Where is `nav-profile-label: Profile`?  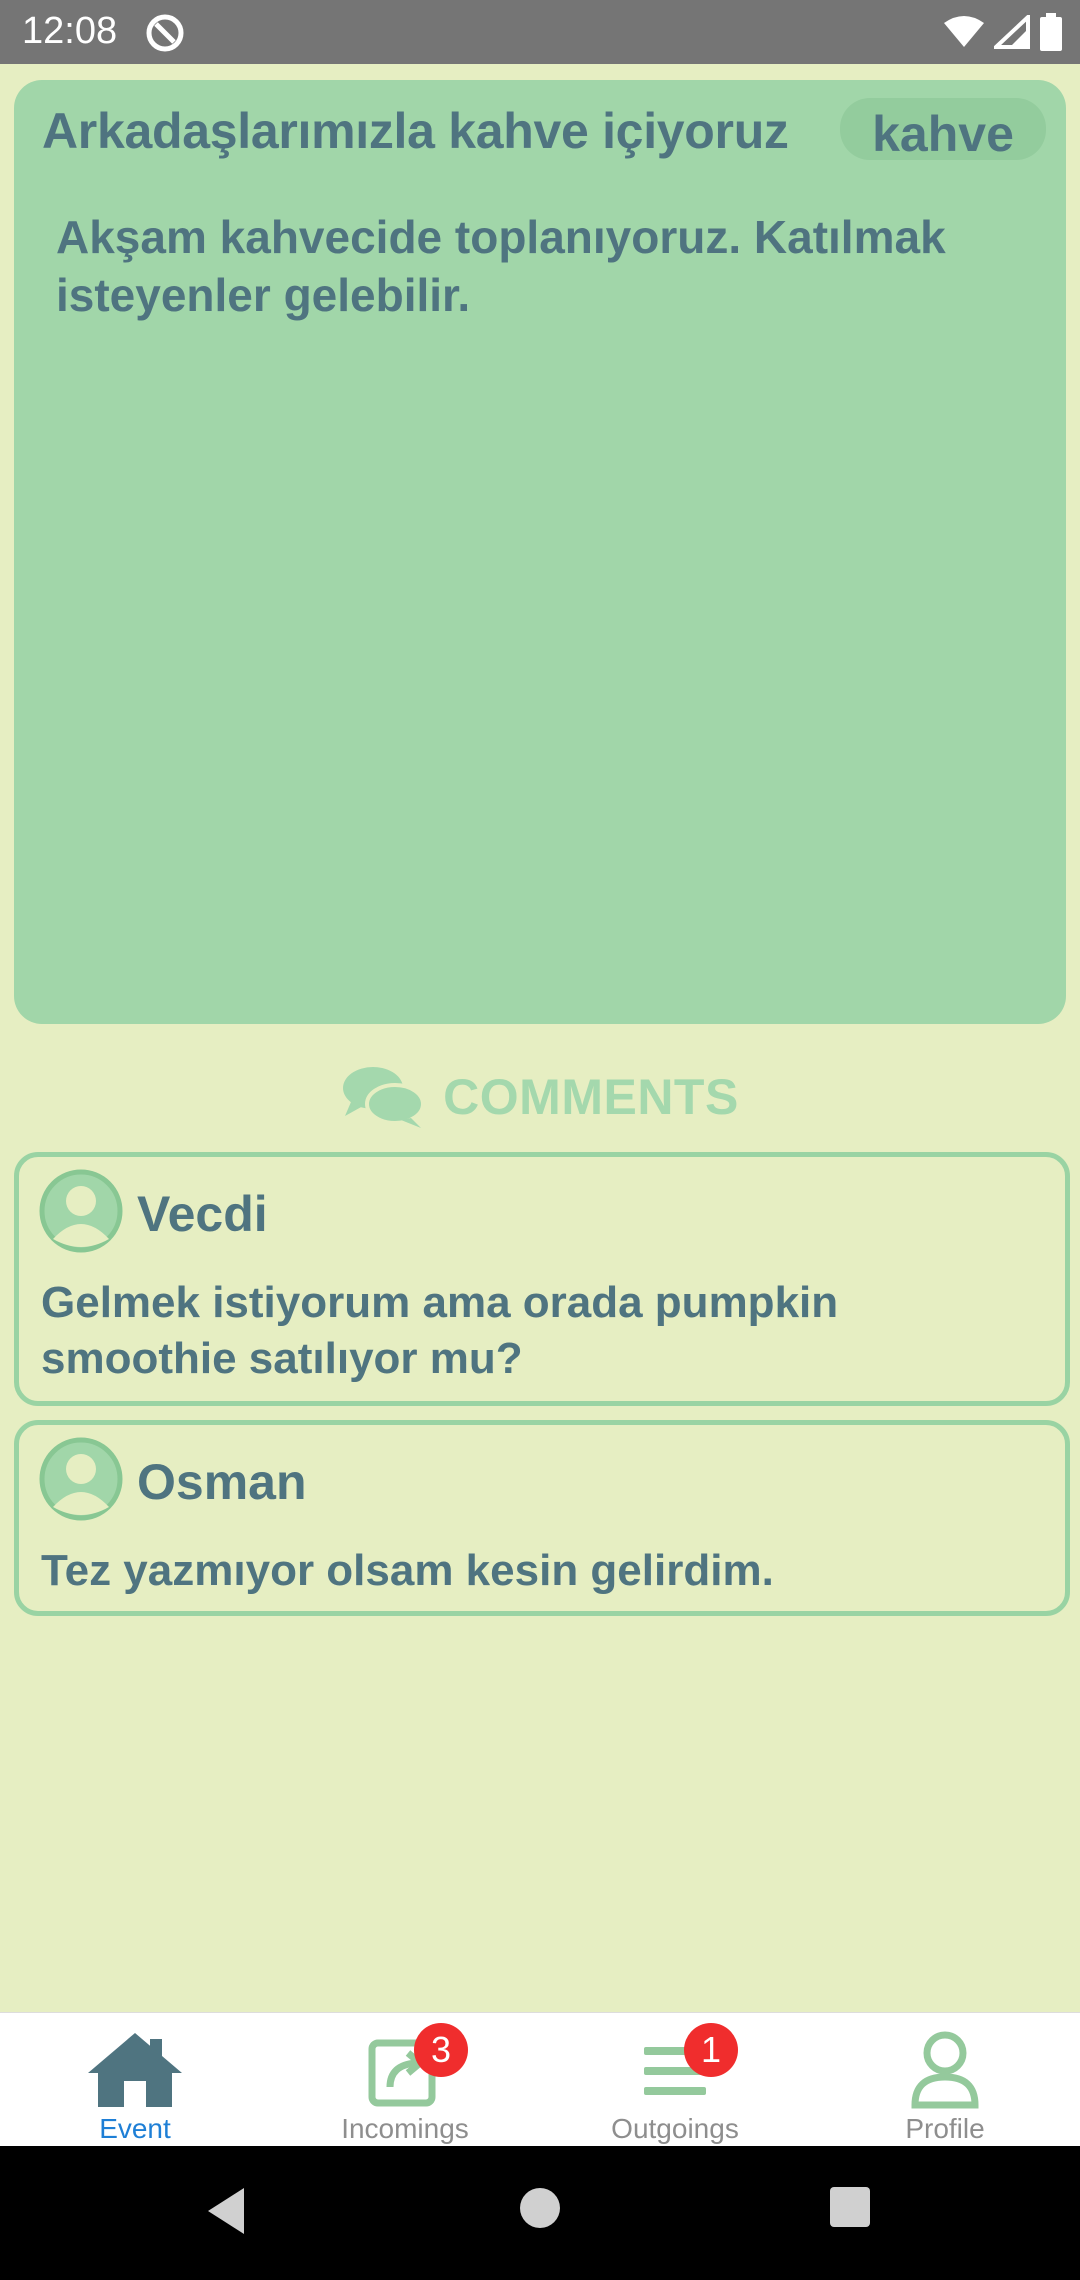 nav-profile-label: Profile is located at coordinates (945, 2128).